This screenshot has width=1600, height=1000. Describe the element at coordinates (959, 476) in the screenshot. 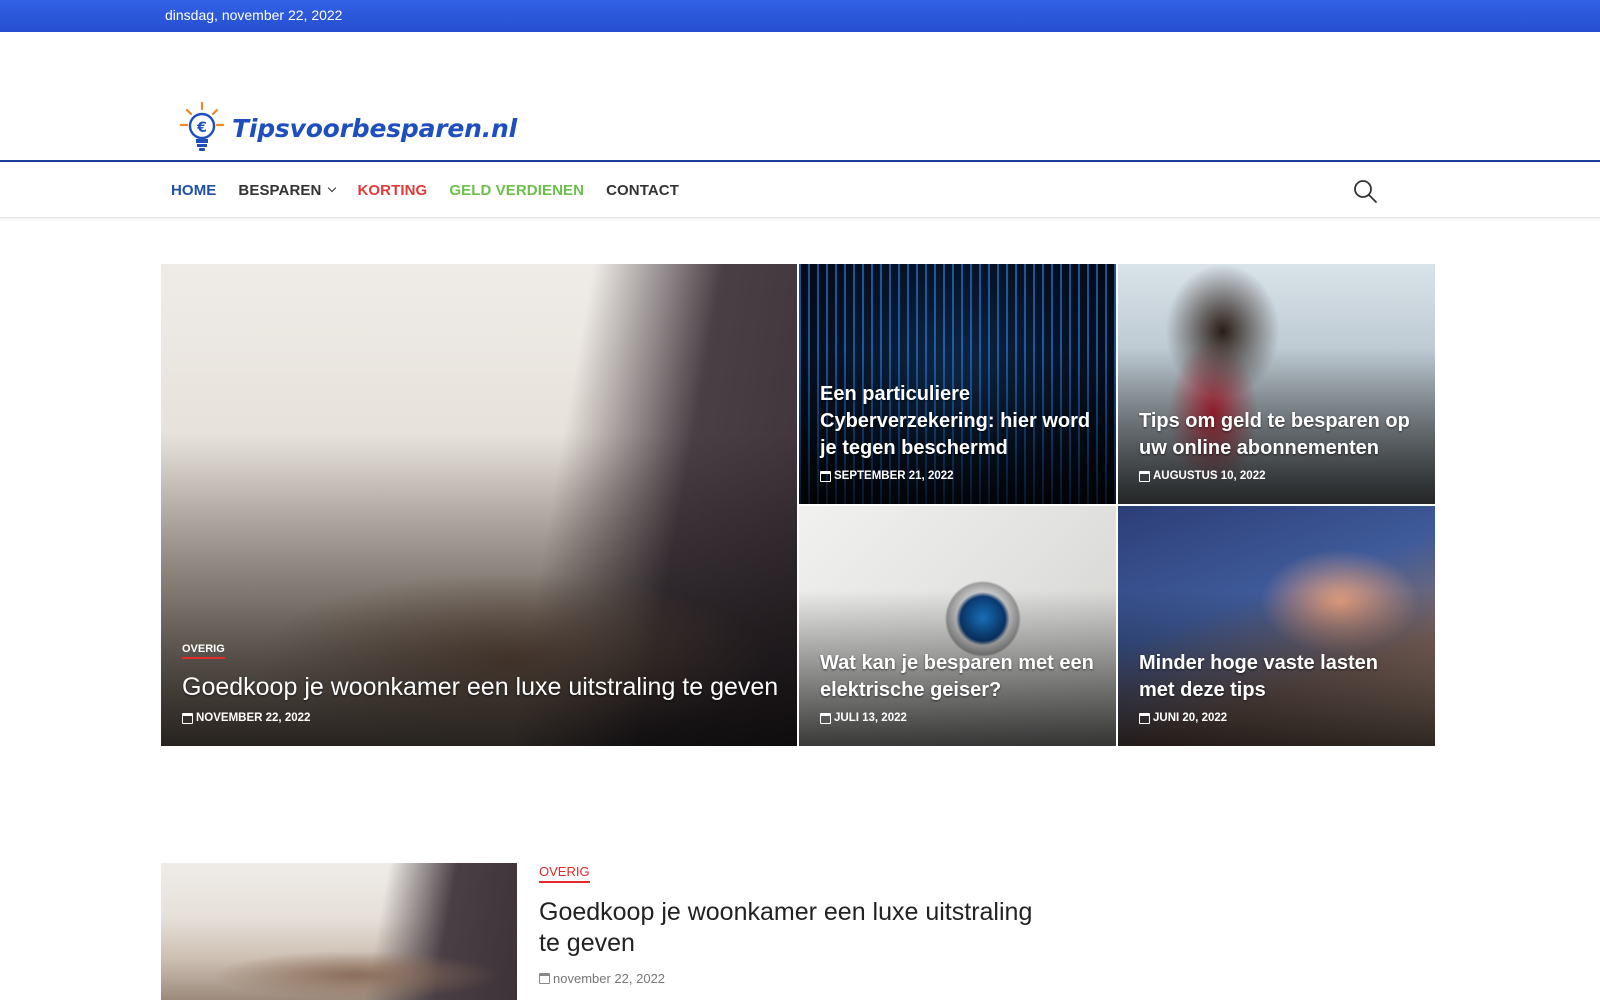

I see `article-date: SEPTEMBER 21, 2022` at that location.